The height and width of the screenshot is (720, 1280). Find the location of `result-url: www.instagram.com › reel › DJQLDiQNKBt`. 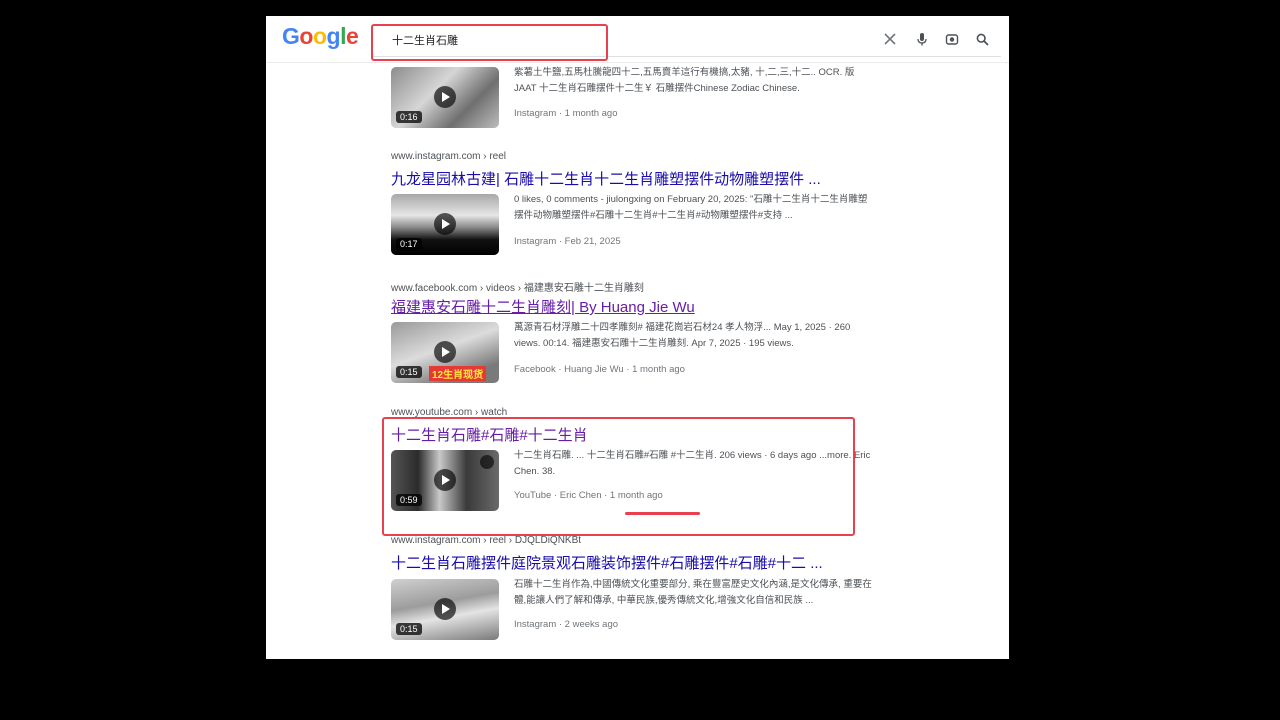

result-url: www.instagram.com › reel › DJQLDiQNKBt is located at coordinates (486, 540).